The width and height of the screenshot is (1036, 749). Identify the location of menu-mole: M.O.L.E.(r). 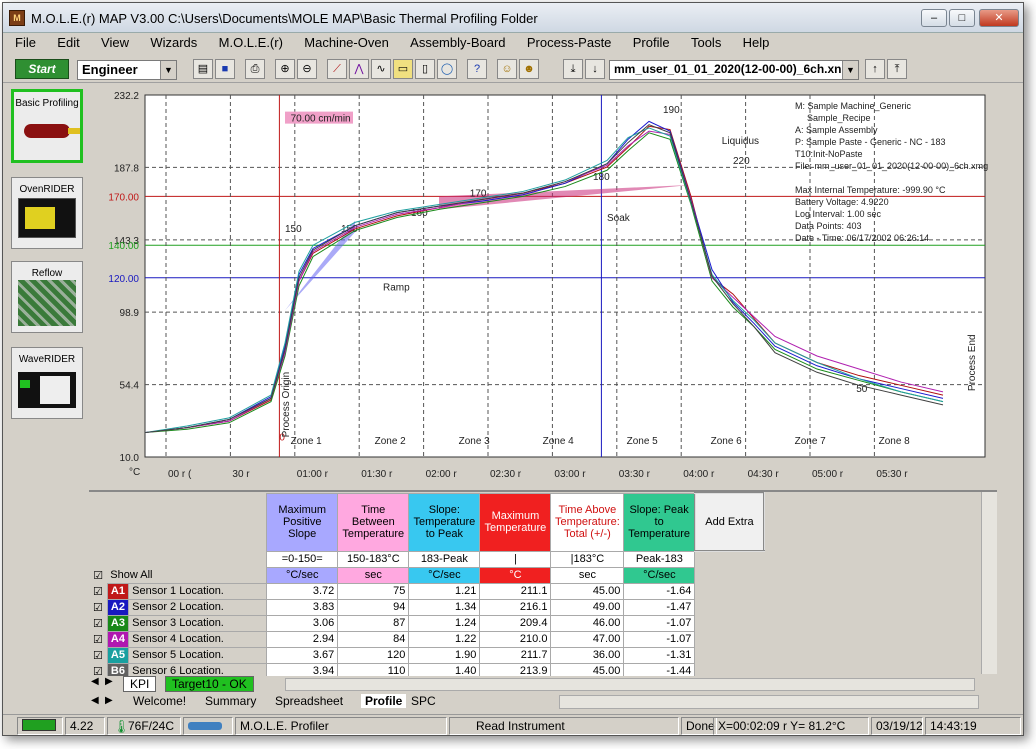
(248, 41).